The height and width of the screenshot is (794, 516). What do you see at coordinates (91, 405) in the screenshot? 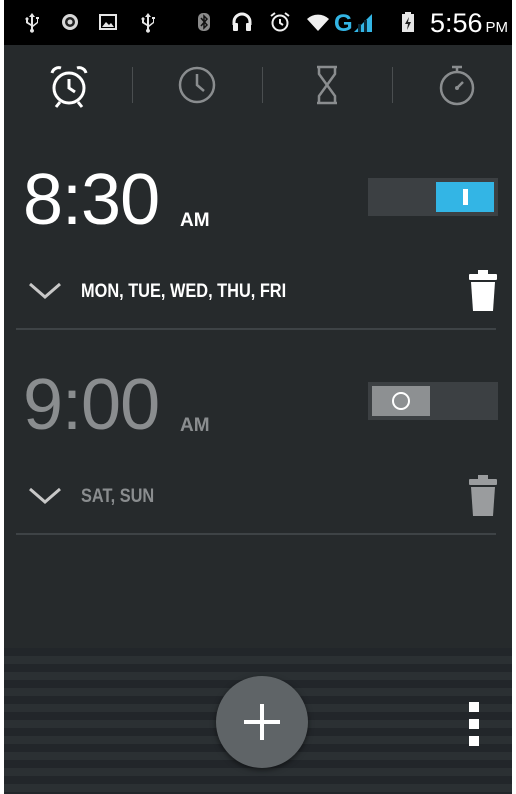
I see `alarm-time: 9:00` at bounding box center [91, 405].